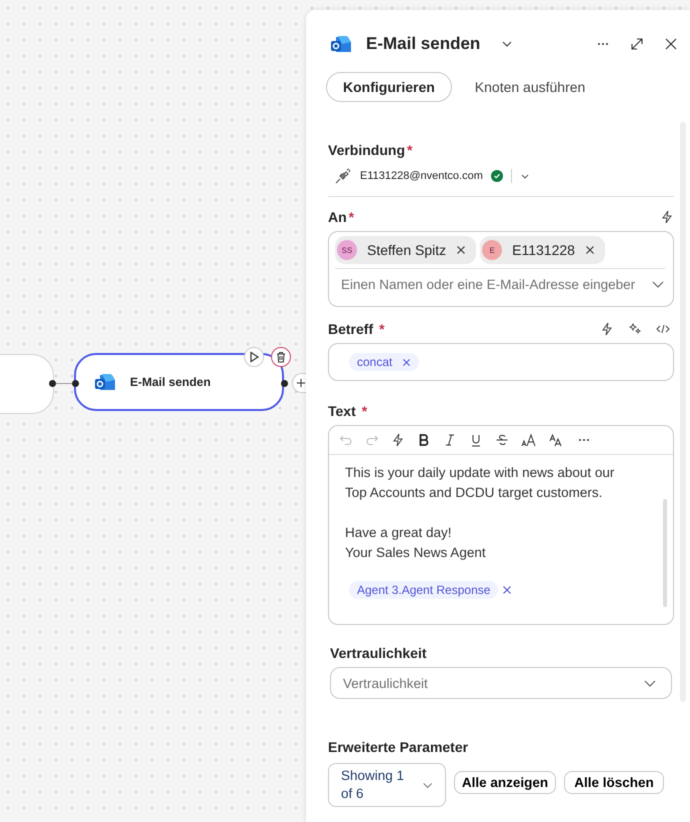  I want to click on confidentiality-dropdown: Vertraulichkeit, so click(501, 683).